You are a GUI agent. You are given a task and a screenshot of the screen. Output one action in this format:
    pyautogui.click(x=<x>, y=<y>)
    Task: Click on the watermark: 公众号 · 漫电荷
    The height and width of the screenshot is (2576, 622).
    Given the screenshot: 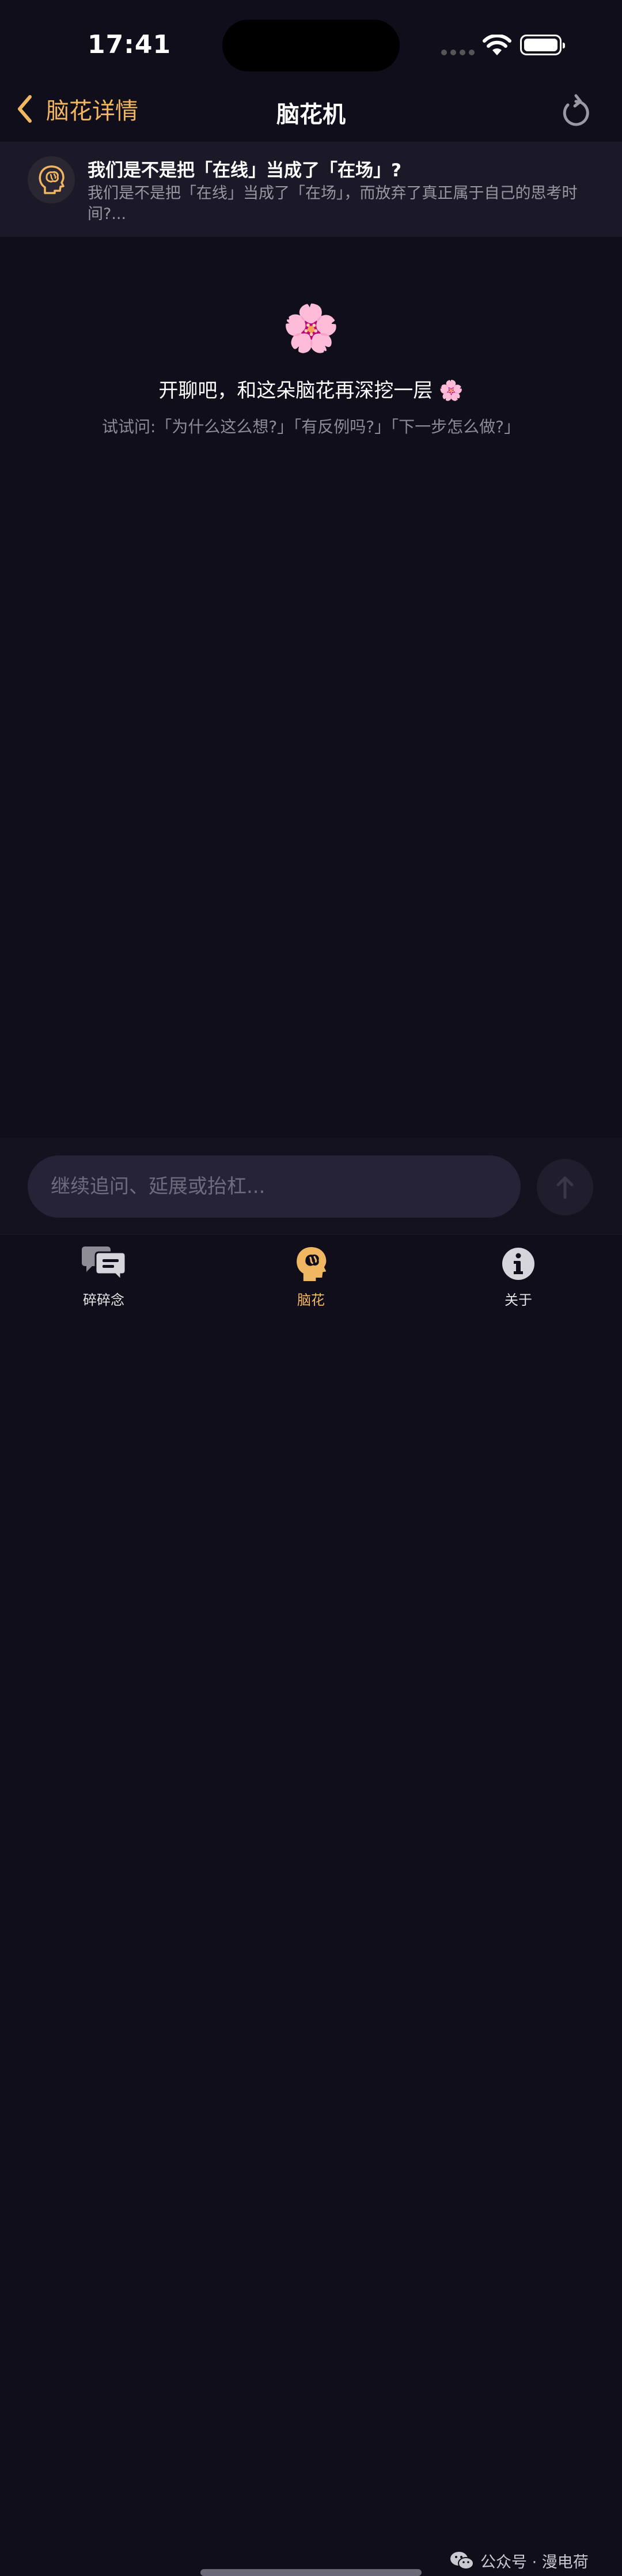 What is the action you would take?
    pyautogui.click(x=519, y=2560)
    